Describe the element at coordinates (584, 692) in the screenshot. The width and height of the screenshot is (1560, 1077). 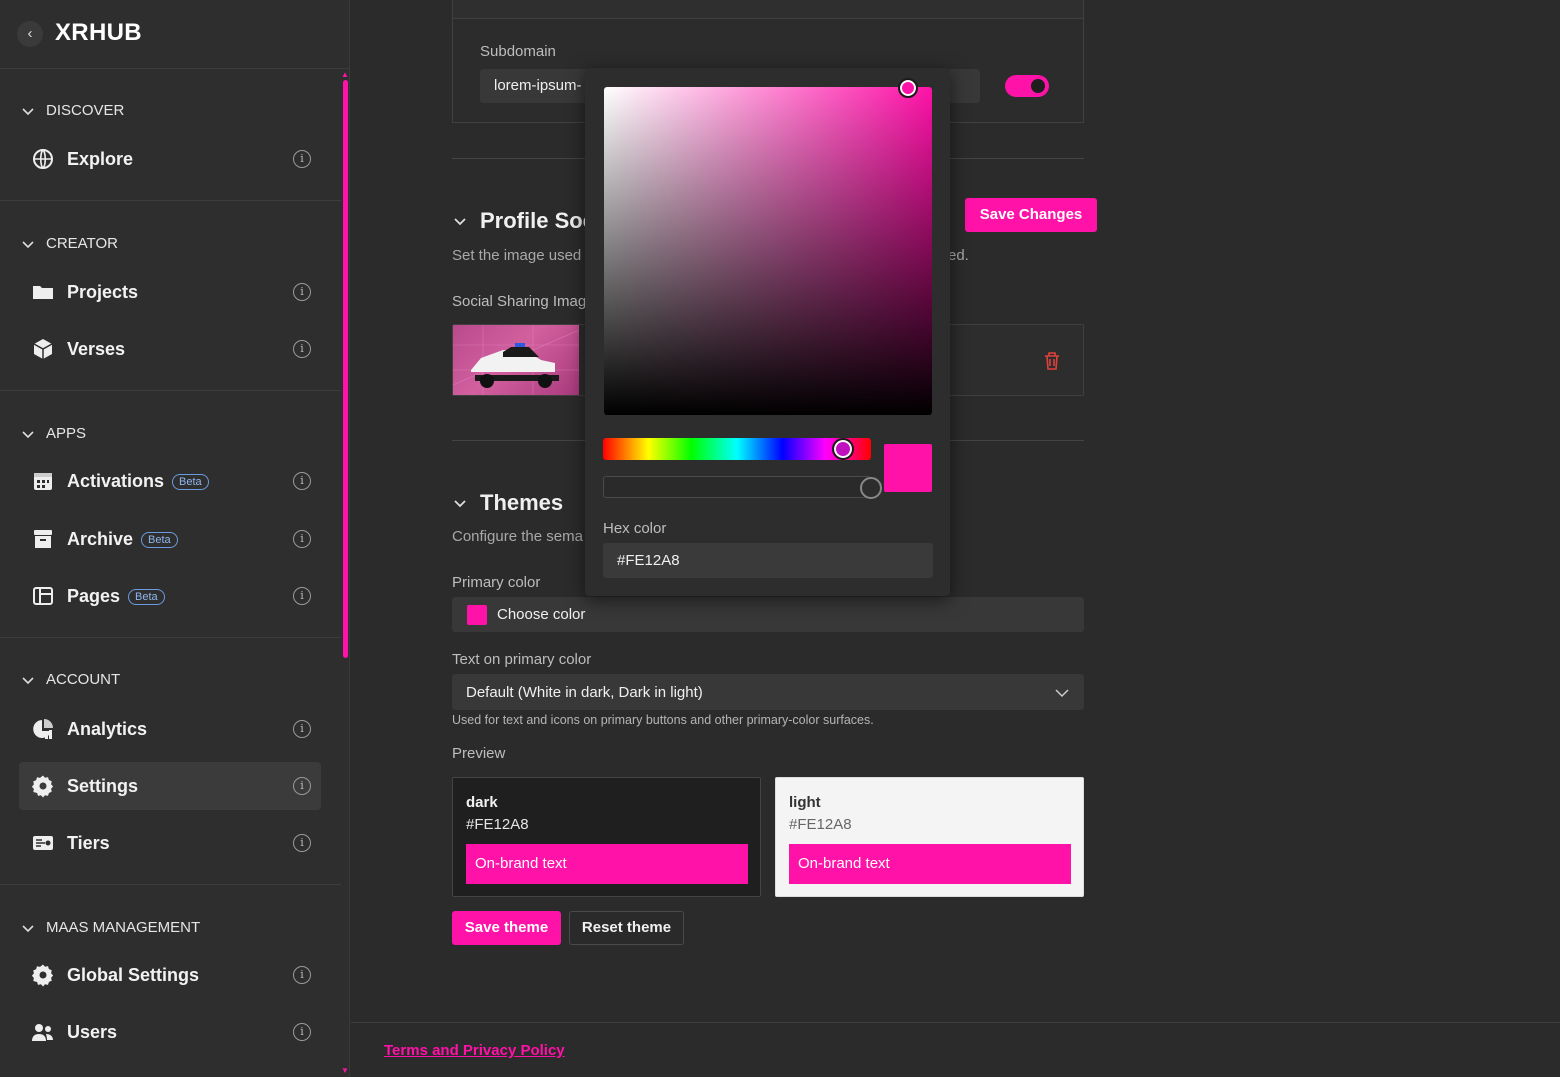
I see `text-on-primary-value: Default (White in dark, Dark in light)` at that location.